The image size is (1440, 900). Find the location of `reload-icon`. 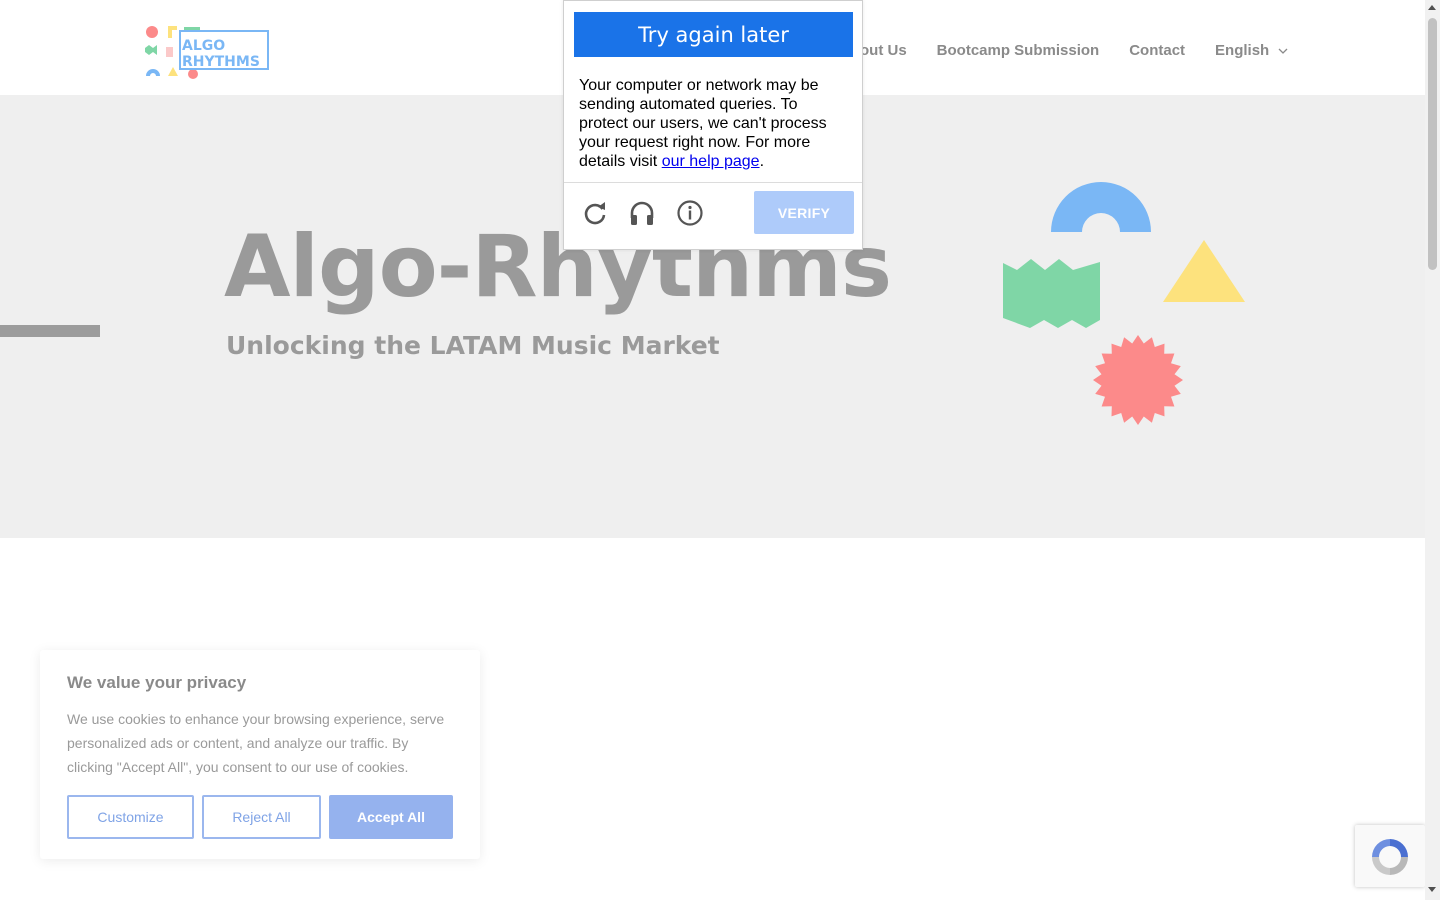

reload-icon is located at coordinates (595, 213).